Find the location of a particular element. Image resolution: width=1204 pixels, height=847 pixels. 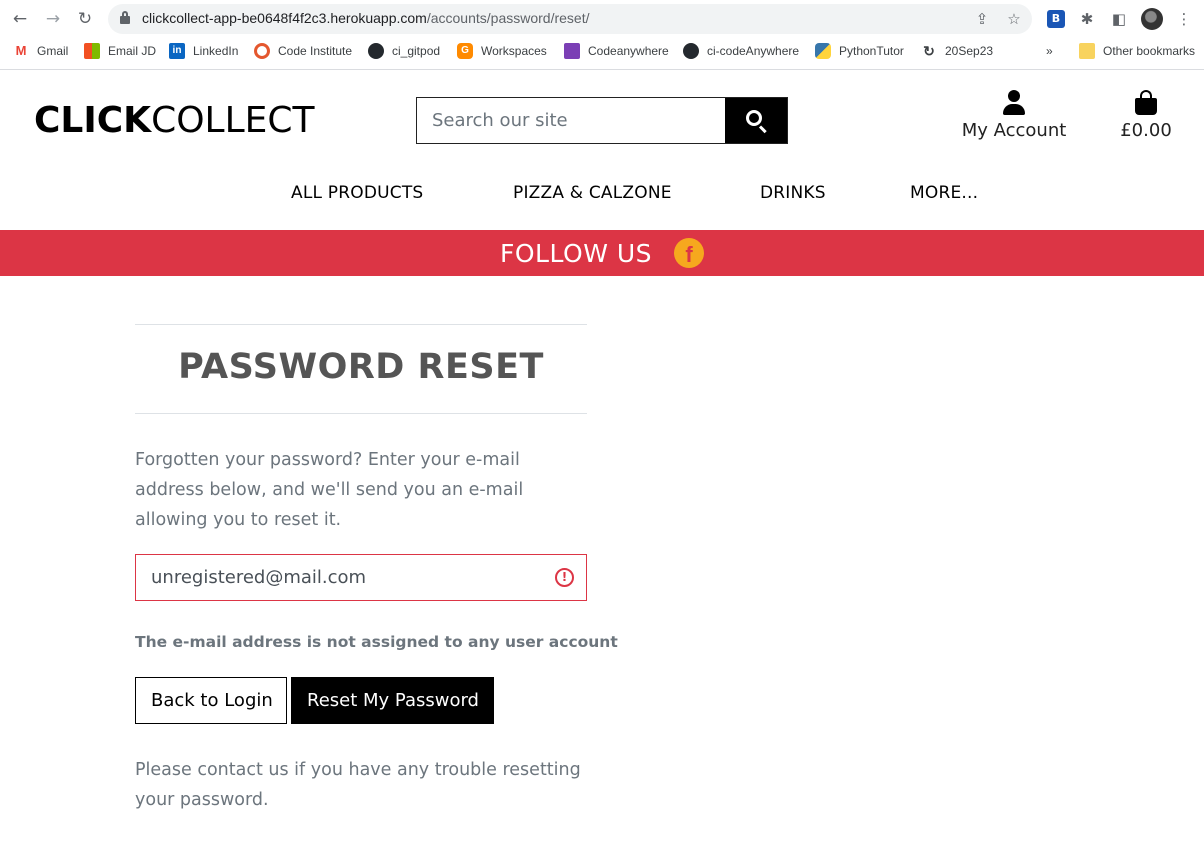

lock-icon is located at coordinates (125, 17).